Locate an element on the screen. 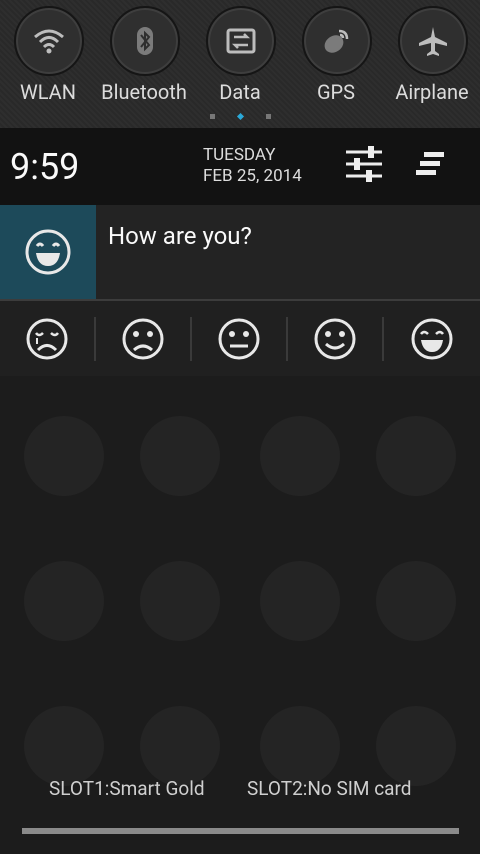 The height and width of the screenshot is (854, 480). clear-all-button is located at coordinates (430, 164).